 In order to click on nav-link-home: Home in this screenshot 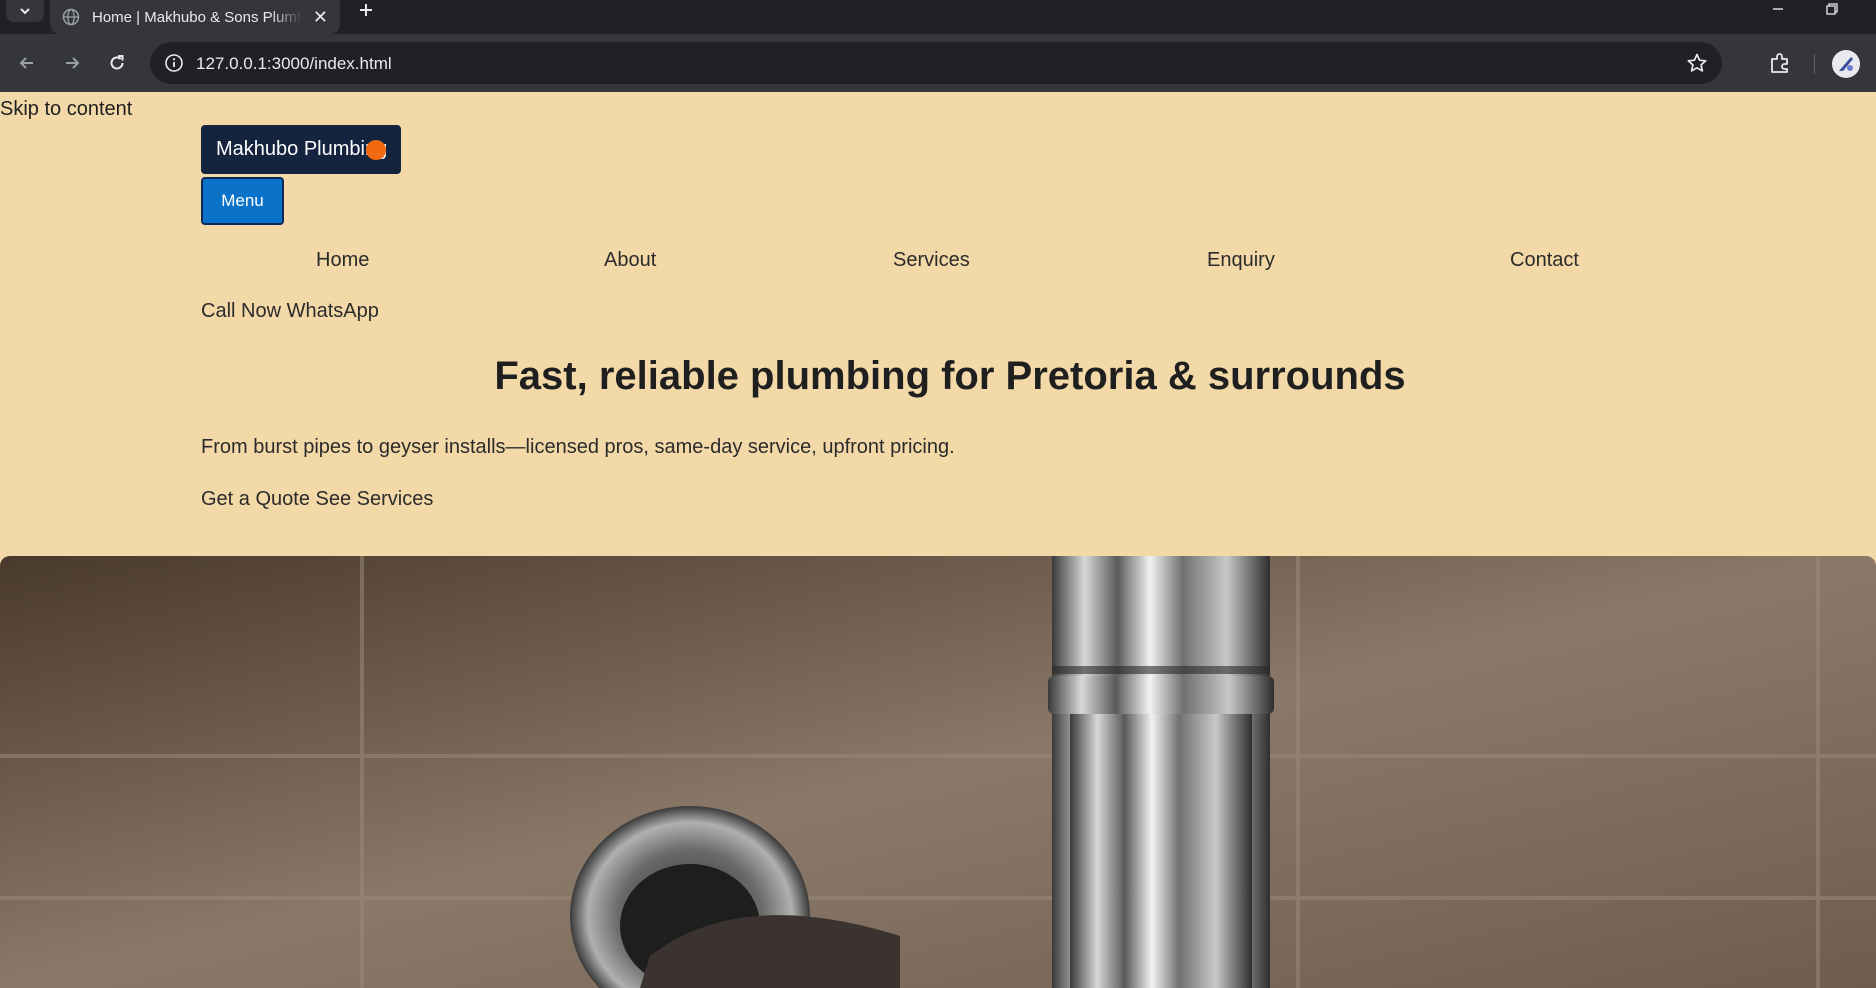, I will do `click(342, 260)`.